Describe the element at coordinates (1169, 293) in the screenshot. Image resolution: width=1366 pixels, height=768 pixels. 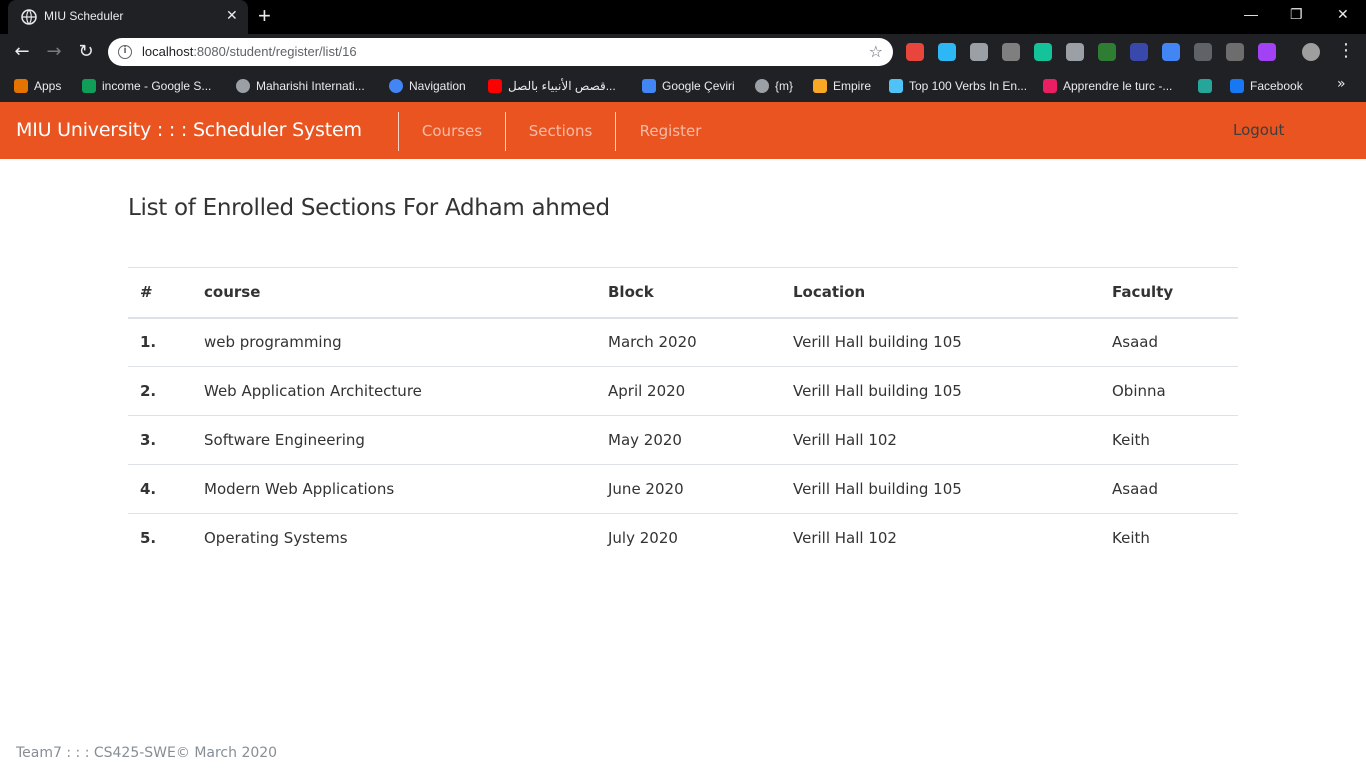
I see `header-faculty: Faculty` at that location.